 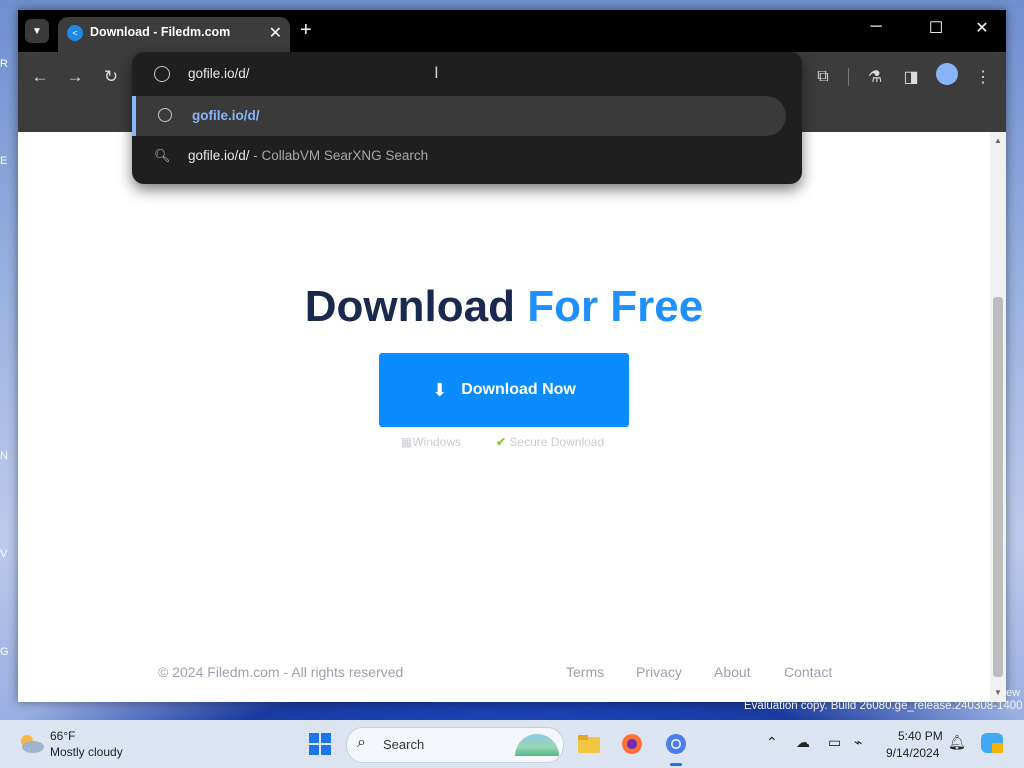 I want to click on watermark-edge: ew, so click(x=1013, y=693).